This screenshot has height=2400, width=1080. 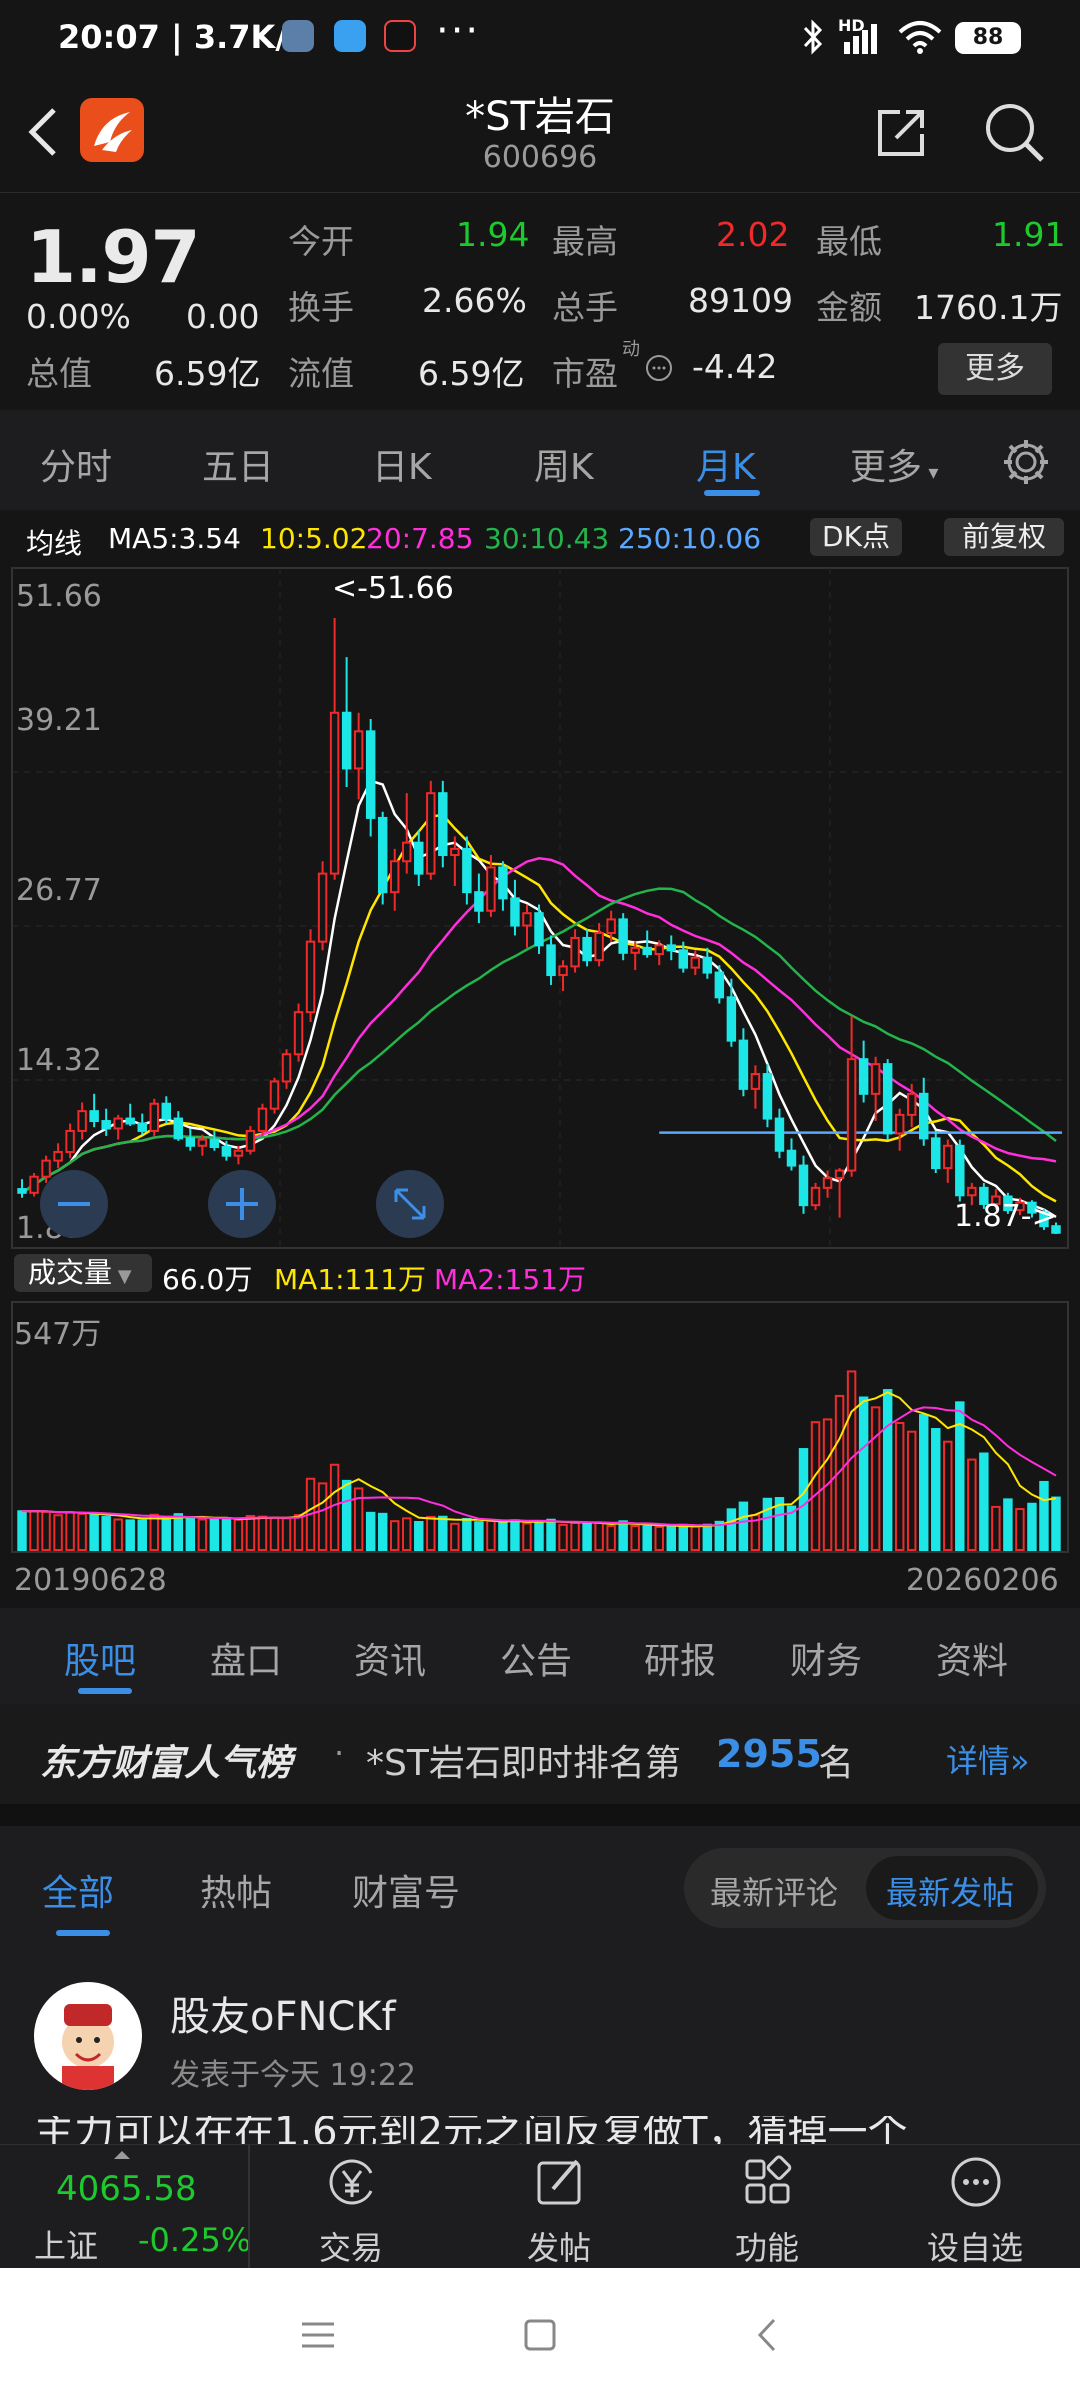 I want to click on stock-header: *ST岩石 600696, so click(x=540, y=134).